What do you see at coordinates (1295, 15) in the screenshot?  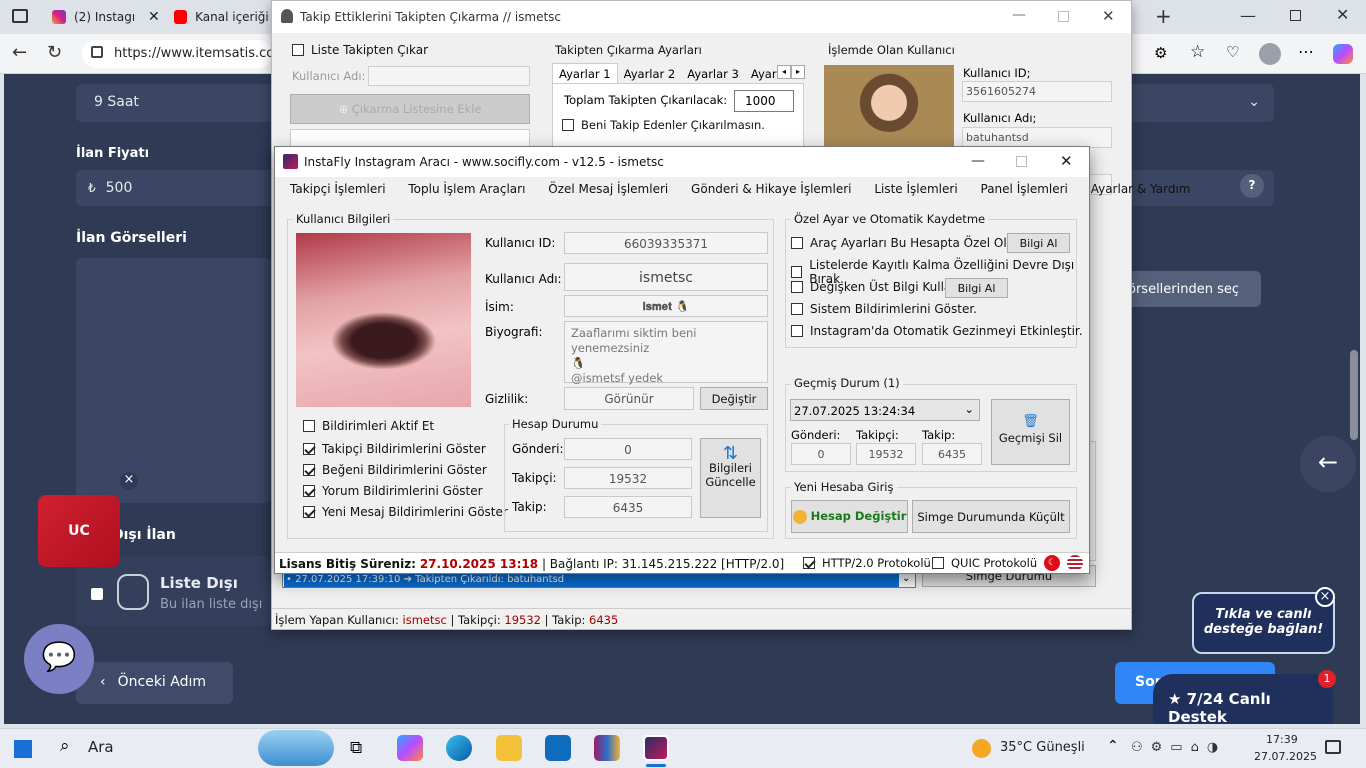 I see `restore-icon` at bounding box center [1295, 15].